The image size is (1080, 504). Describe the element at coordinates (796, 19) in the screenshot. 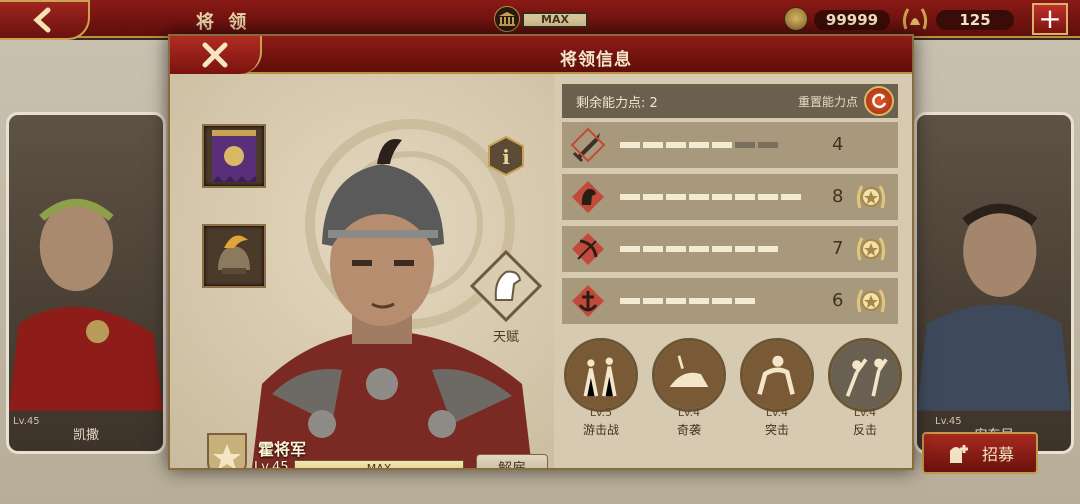

I see `coin-icon` at that location.